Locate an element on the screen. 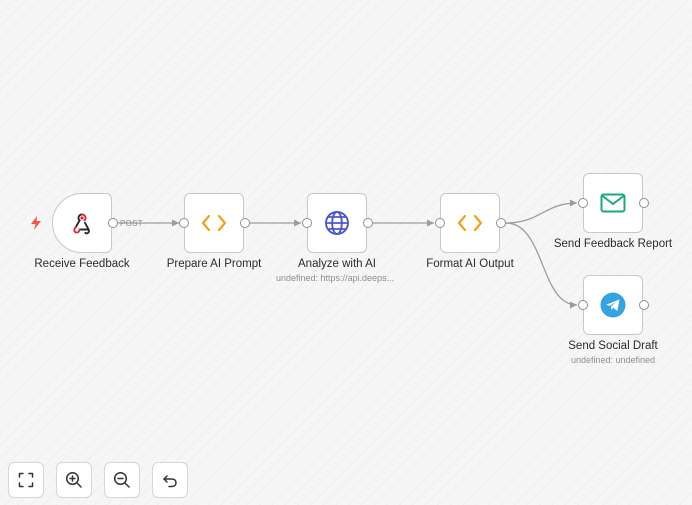 The width and height of the screenshot is (692, 505). node-send-social-draft is located at coordinates (613, 305).